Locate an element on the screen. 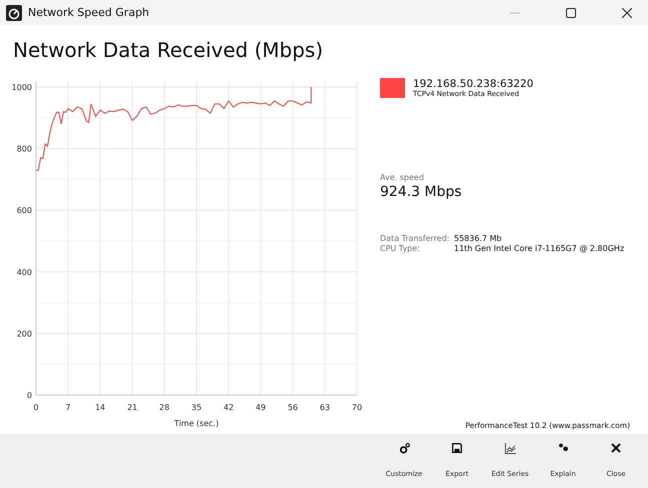 This screenshot has height=488, width=648. x-tick-label: 70 is located at coordinates (357, 407).